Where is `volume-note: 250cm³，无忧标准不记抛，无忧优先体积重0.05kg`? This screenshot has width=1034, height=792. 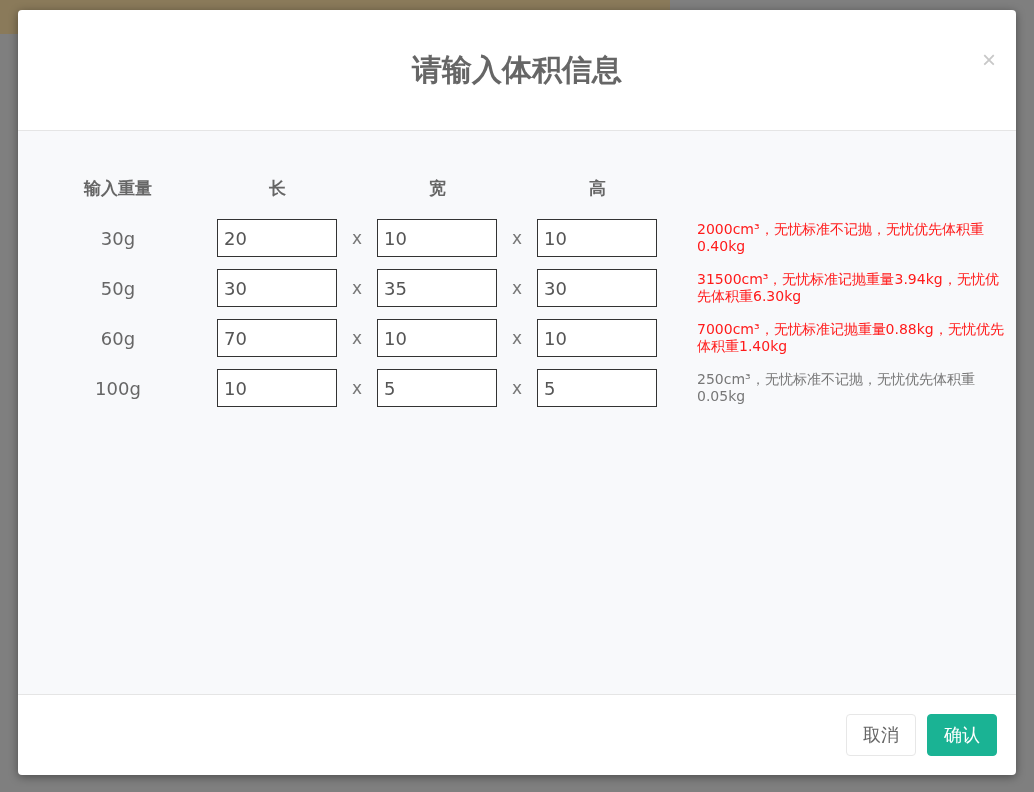
volume-note: 250cm³，无忧标准不记抛，无忧优先体积重0.05kg is located at coordinates (836, 388).